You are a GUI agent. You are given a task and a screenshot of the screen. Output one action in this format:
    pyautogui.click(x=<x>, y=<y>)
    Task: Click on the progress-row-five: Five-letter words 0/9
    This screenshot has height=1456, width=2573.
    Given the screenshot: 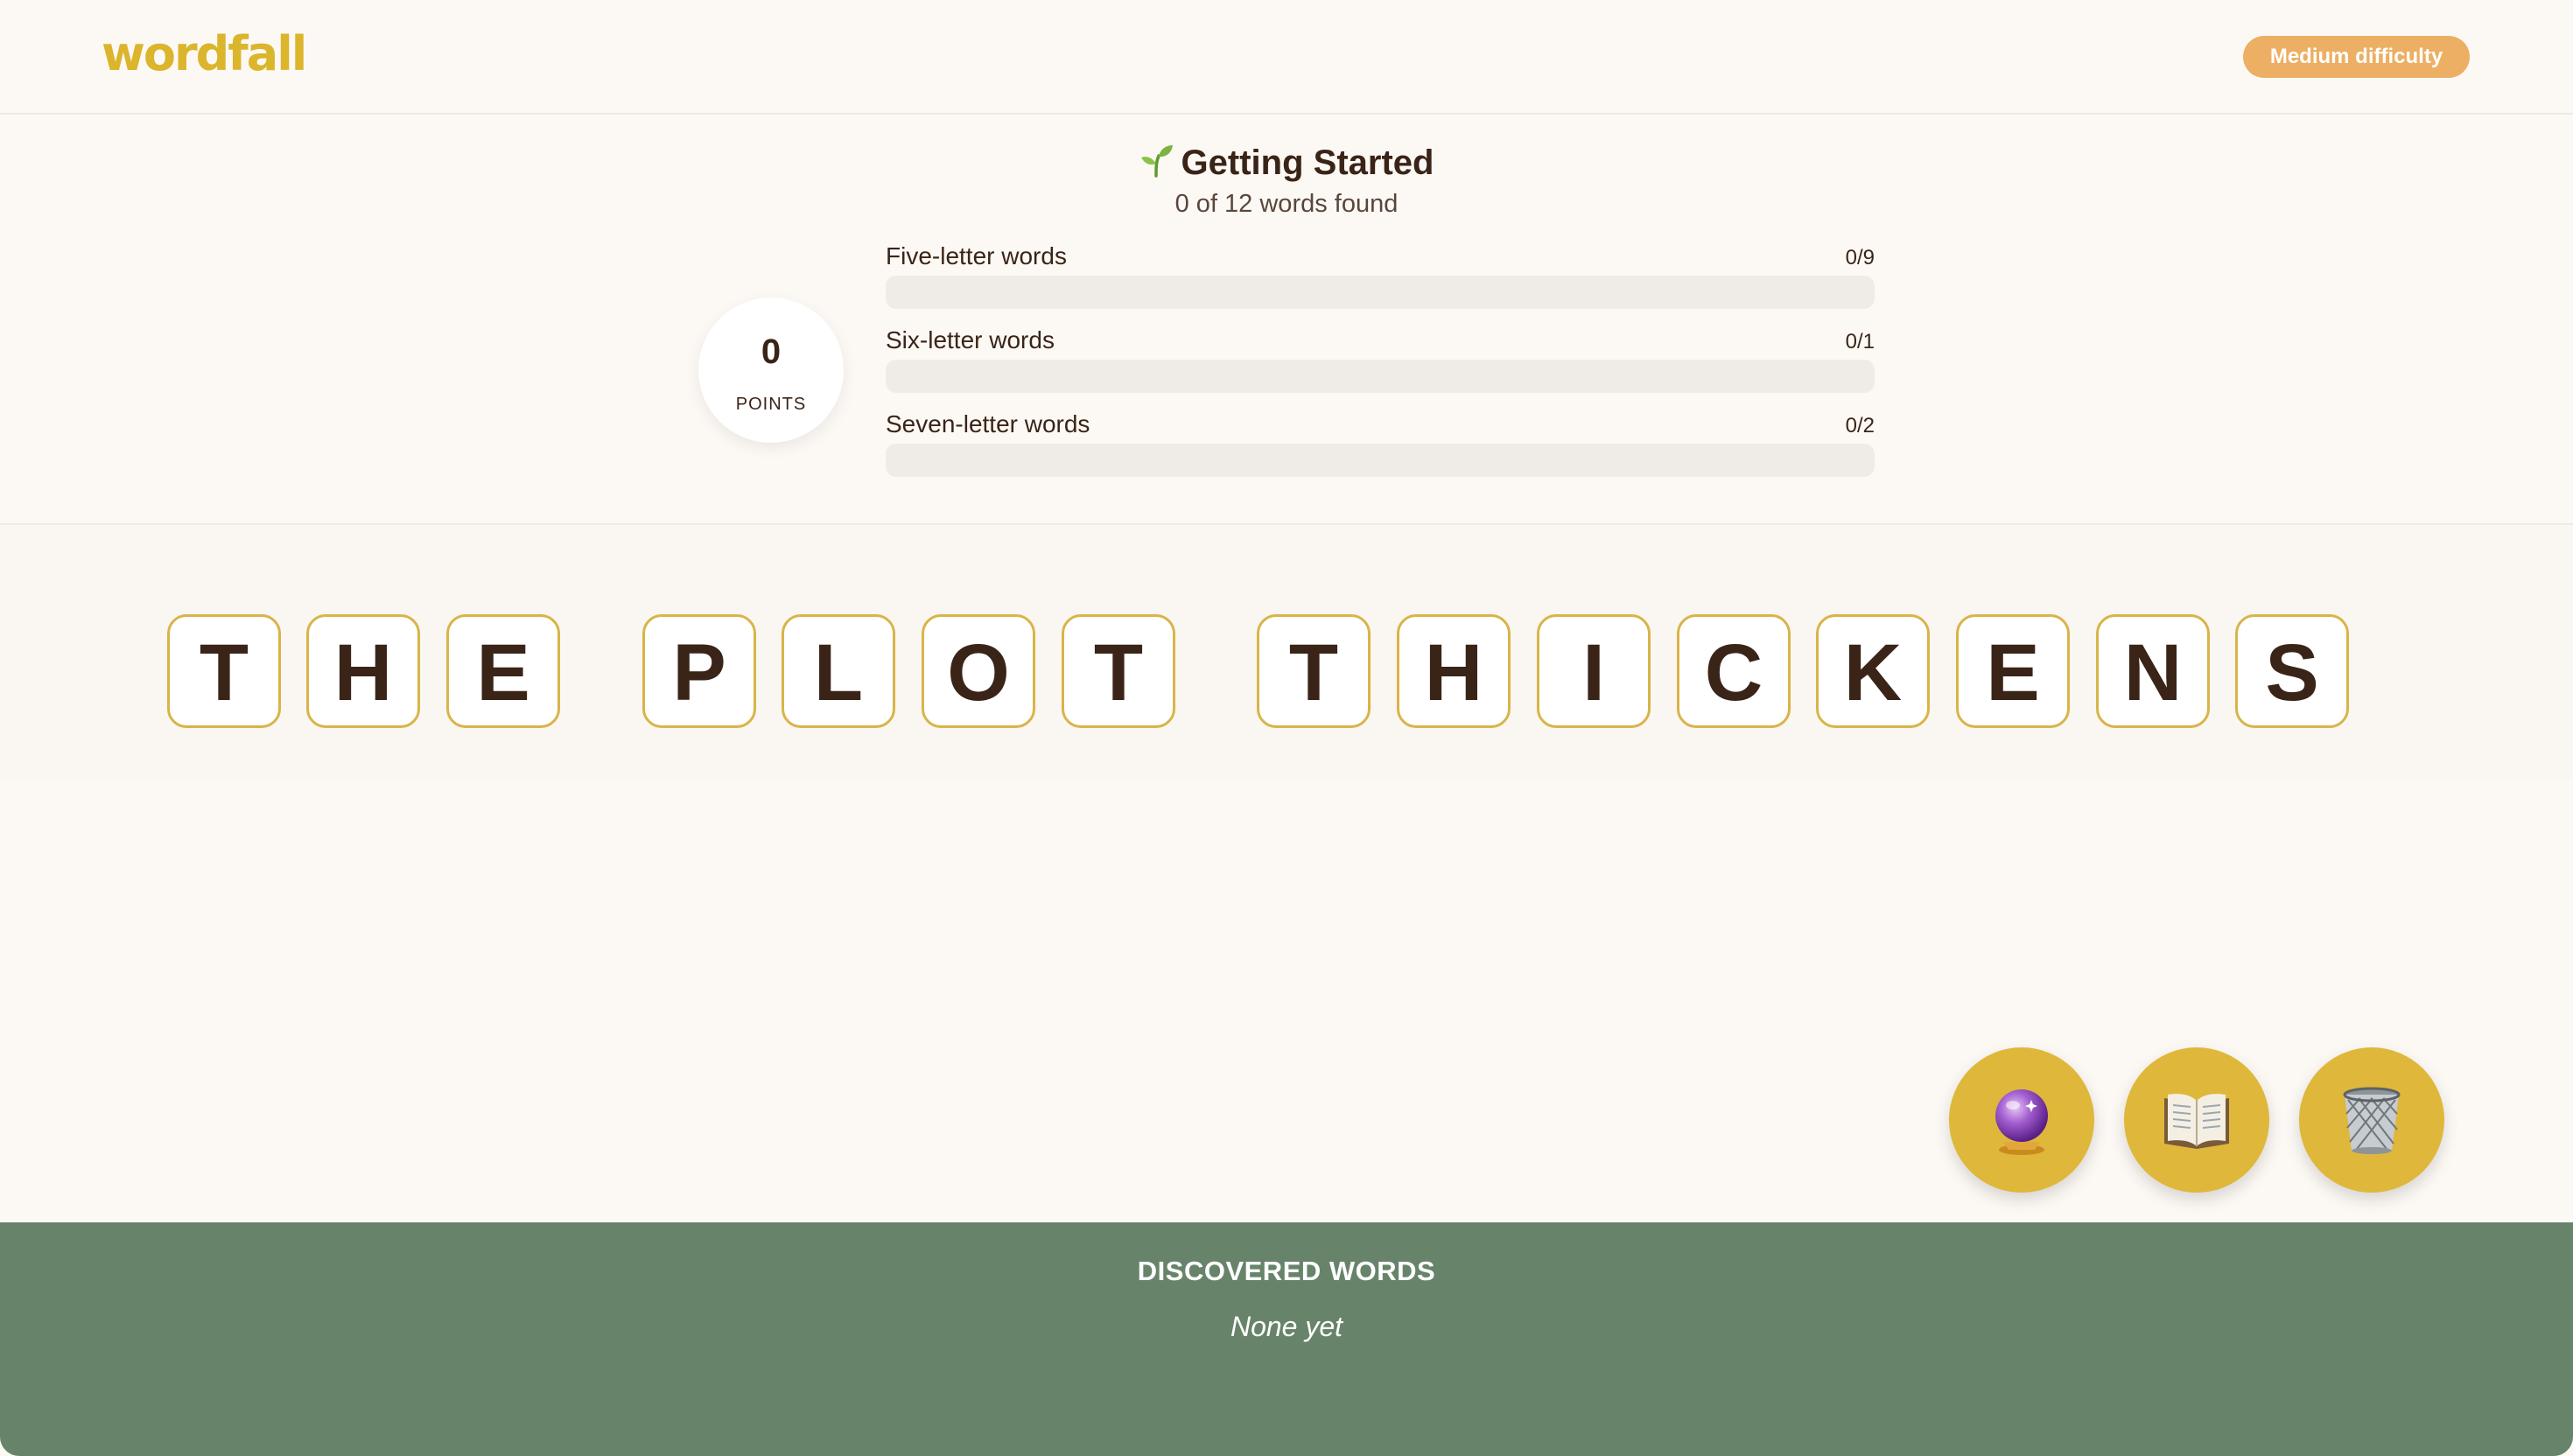 What is the action you would take?
    pyautogui.click(x=1380, y=284)
    